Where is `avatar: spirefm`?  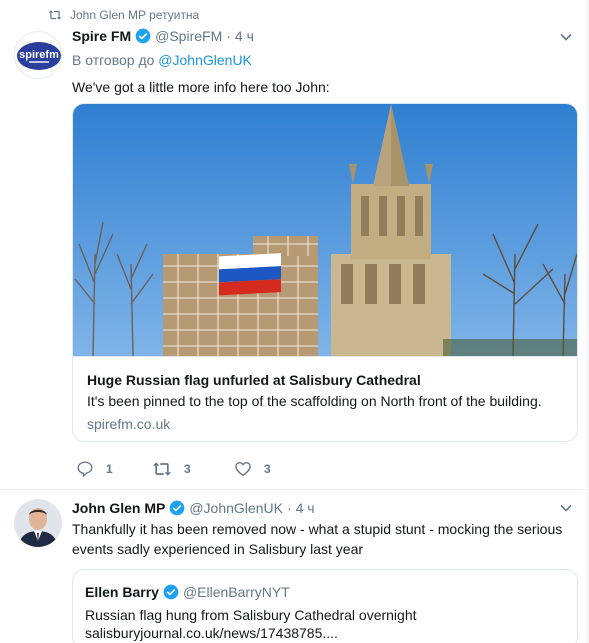
avatar: spirefm is located at coordinates (38, 55).